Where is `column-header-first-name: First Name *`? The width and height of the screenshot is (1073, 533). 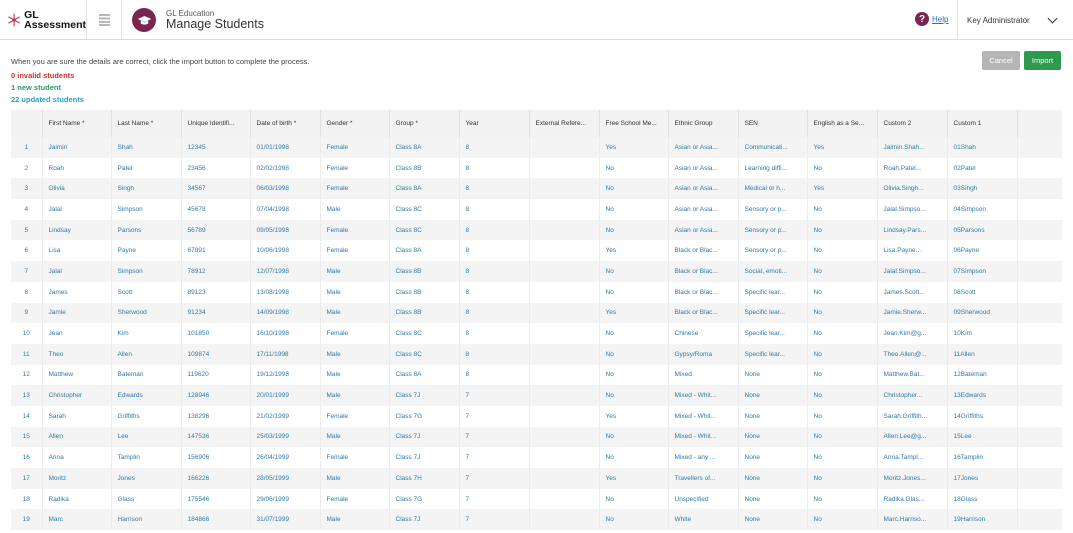 column-header-first-name: First Name * is located at coordinates (77, 123).